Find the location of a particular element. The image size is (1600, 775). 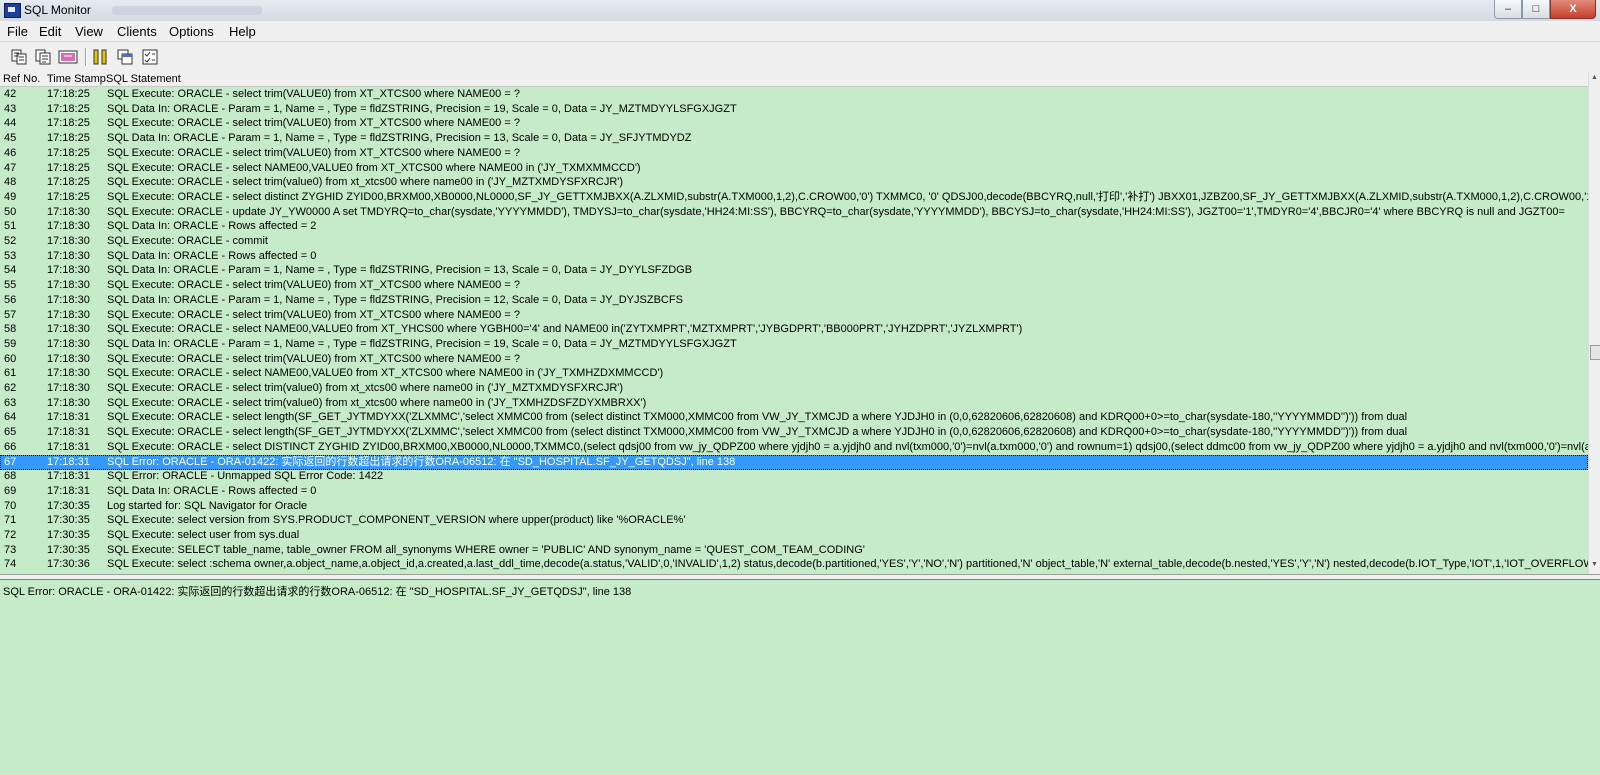

row-ref-no: 44 is located at coordinates (10, 123).